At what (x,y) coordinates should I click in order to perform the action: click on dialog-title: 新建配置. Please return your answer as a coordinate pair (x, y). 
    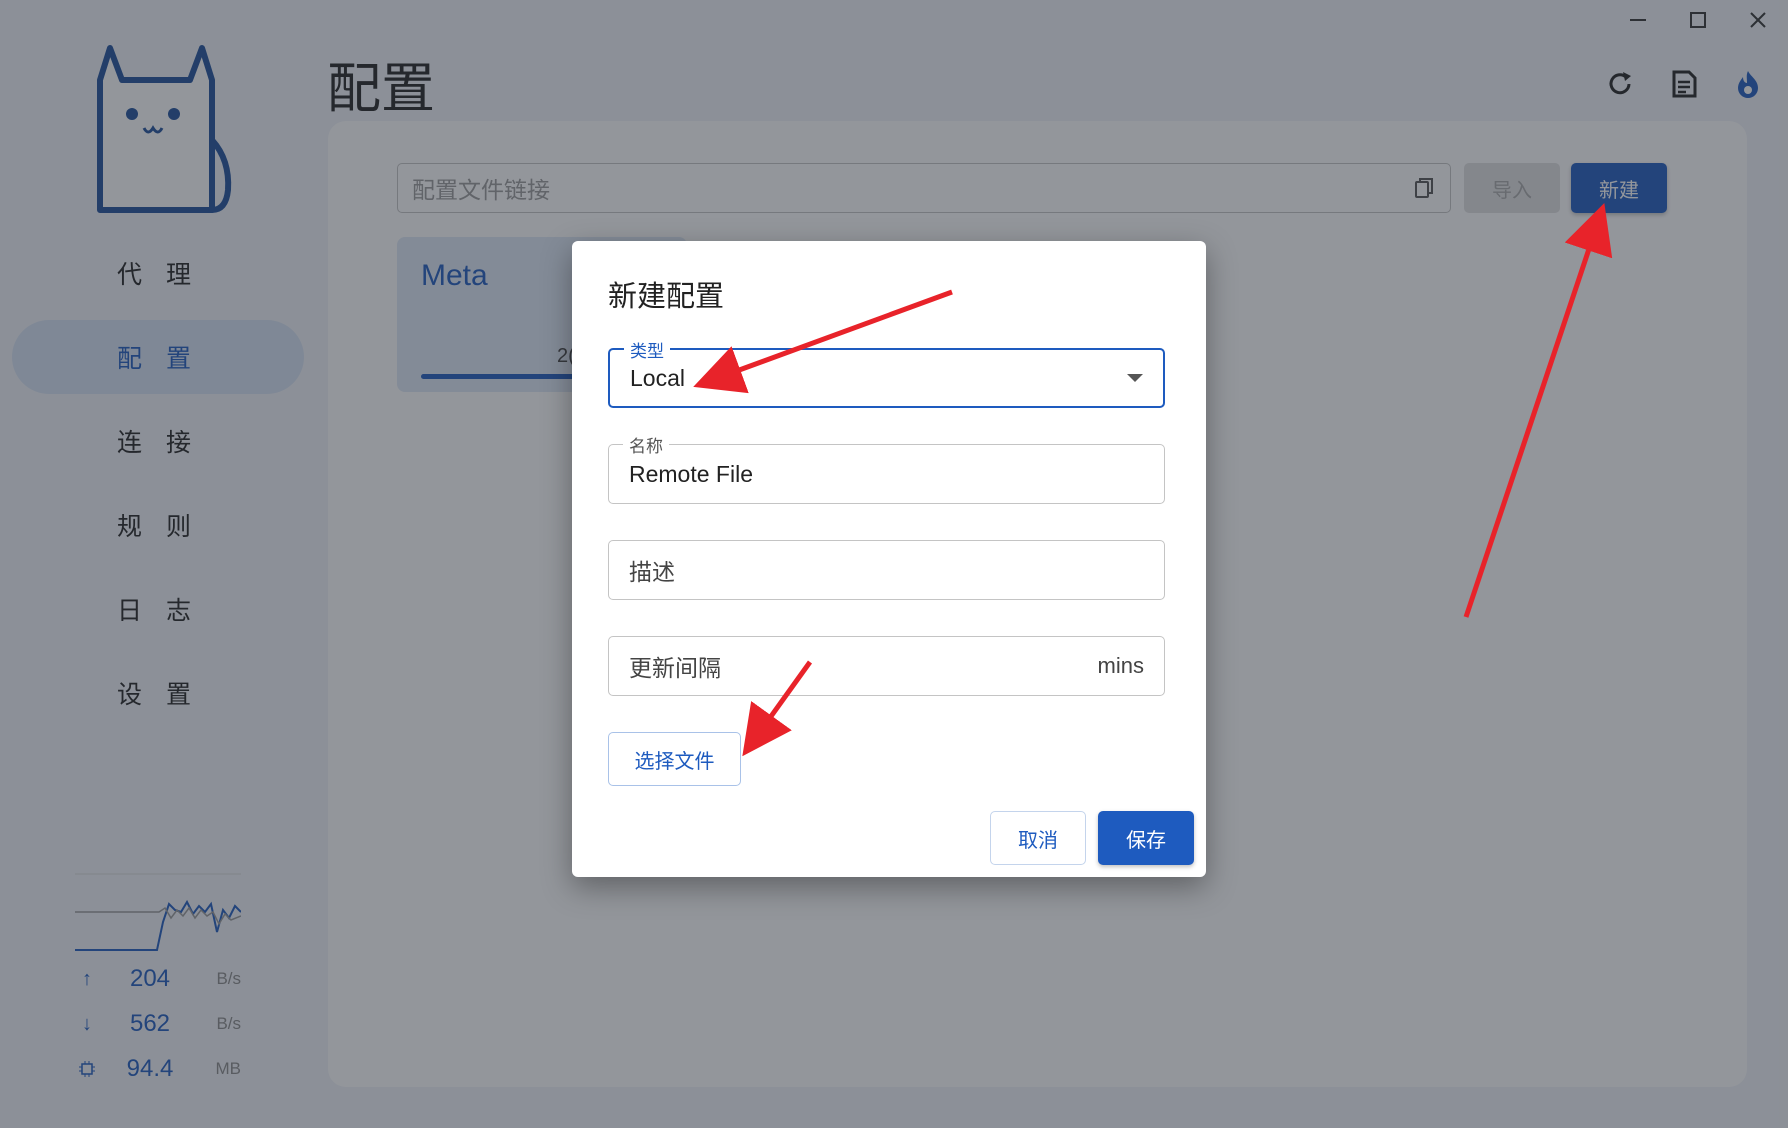
    Looking at the image, I should click on (666, 296).